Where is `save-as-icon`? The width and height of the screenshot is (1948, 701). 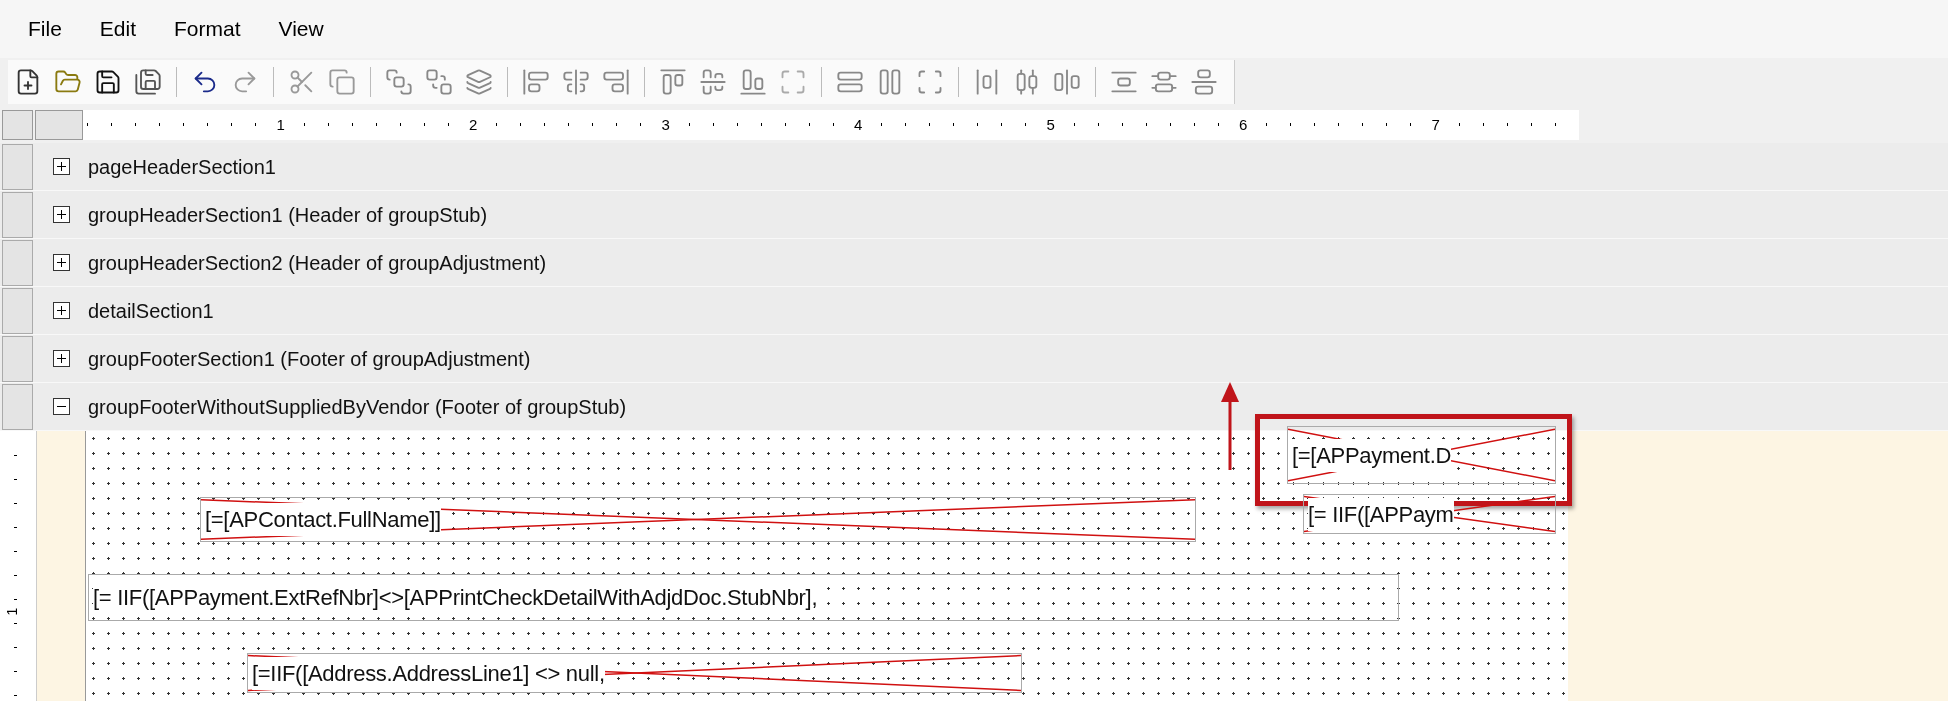 save-as-icon is located at coordinates (148, 82).